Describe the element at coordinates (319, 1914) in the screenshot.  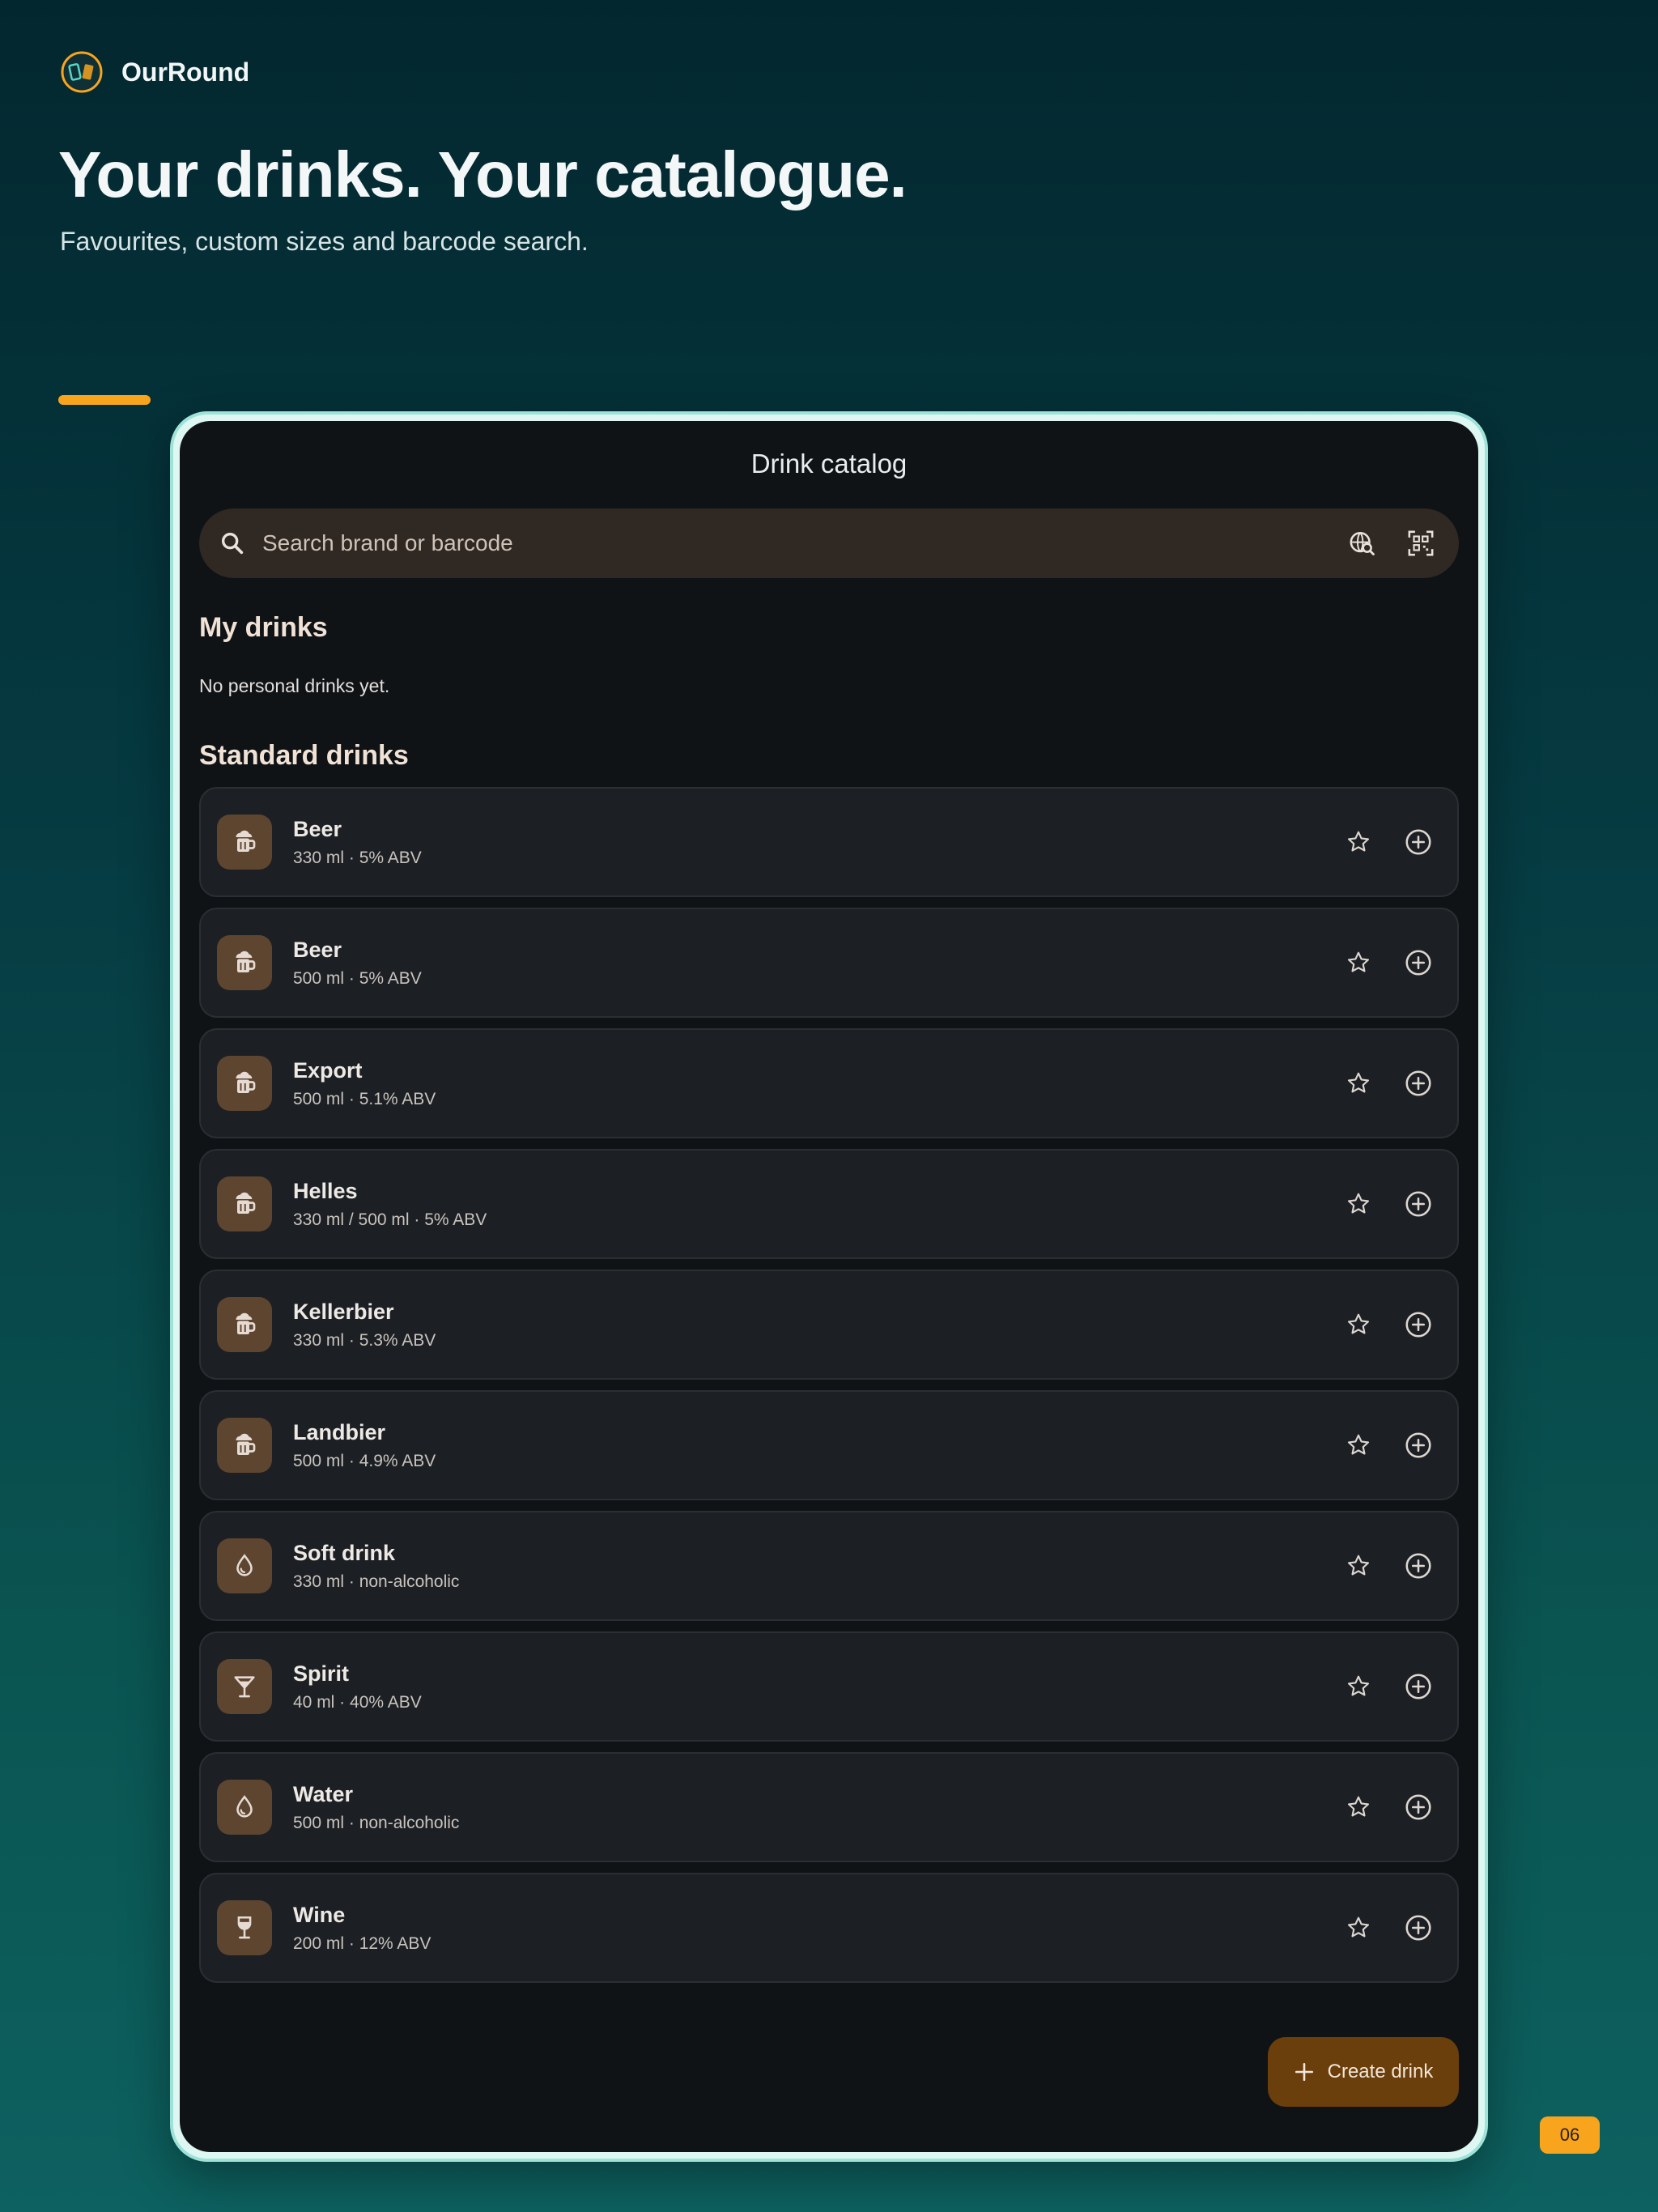
I see `drink-name: Wine` at that location.